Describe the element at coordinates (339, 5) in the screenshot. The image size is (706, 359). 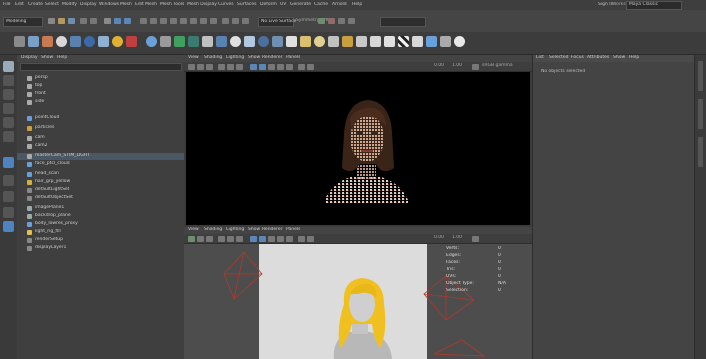
I see `menu-arnold: Arnold` at that location.